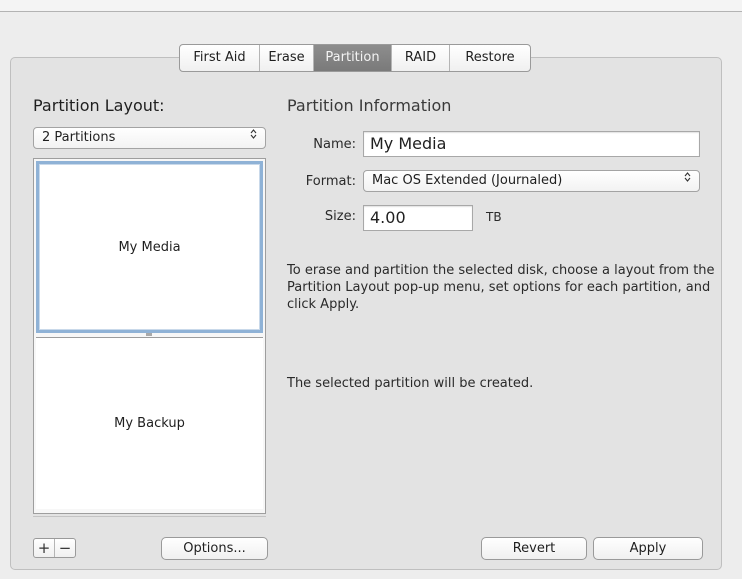  What do you see at coordinates (494, 217) in the screenshot?
I see `size-unit-label: TB` at bounding box center [494, 217].